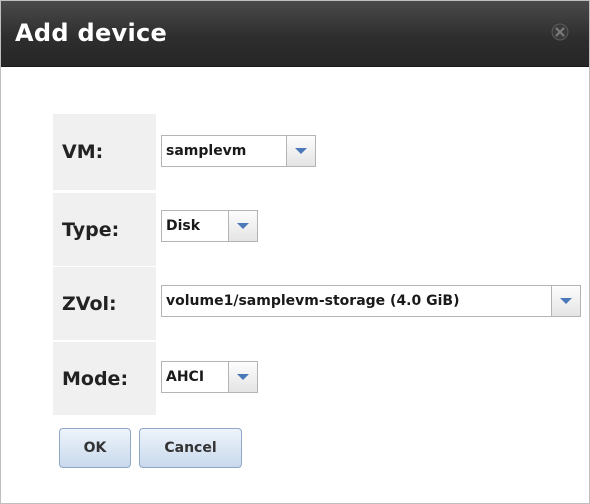 This screenshot has width=590, height=504. Describe the element at coordinates (104, 378) in the screenshot. I see `mode-label: Mode:` at that location.